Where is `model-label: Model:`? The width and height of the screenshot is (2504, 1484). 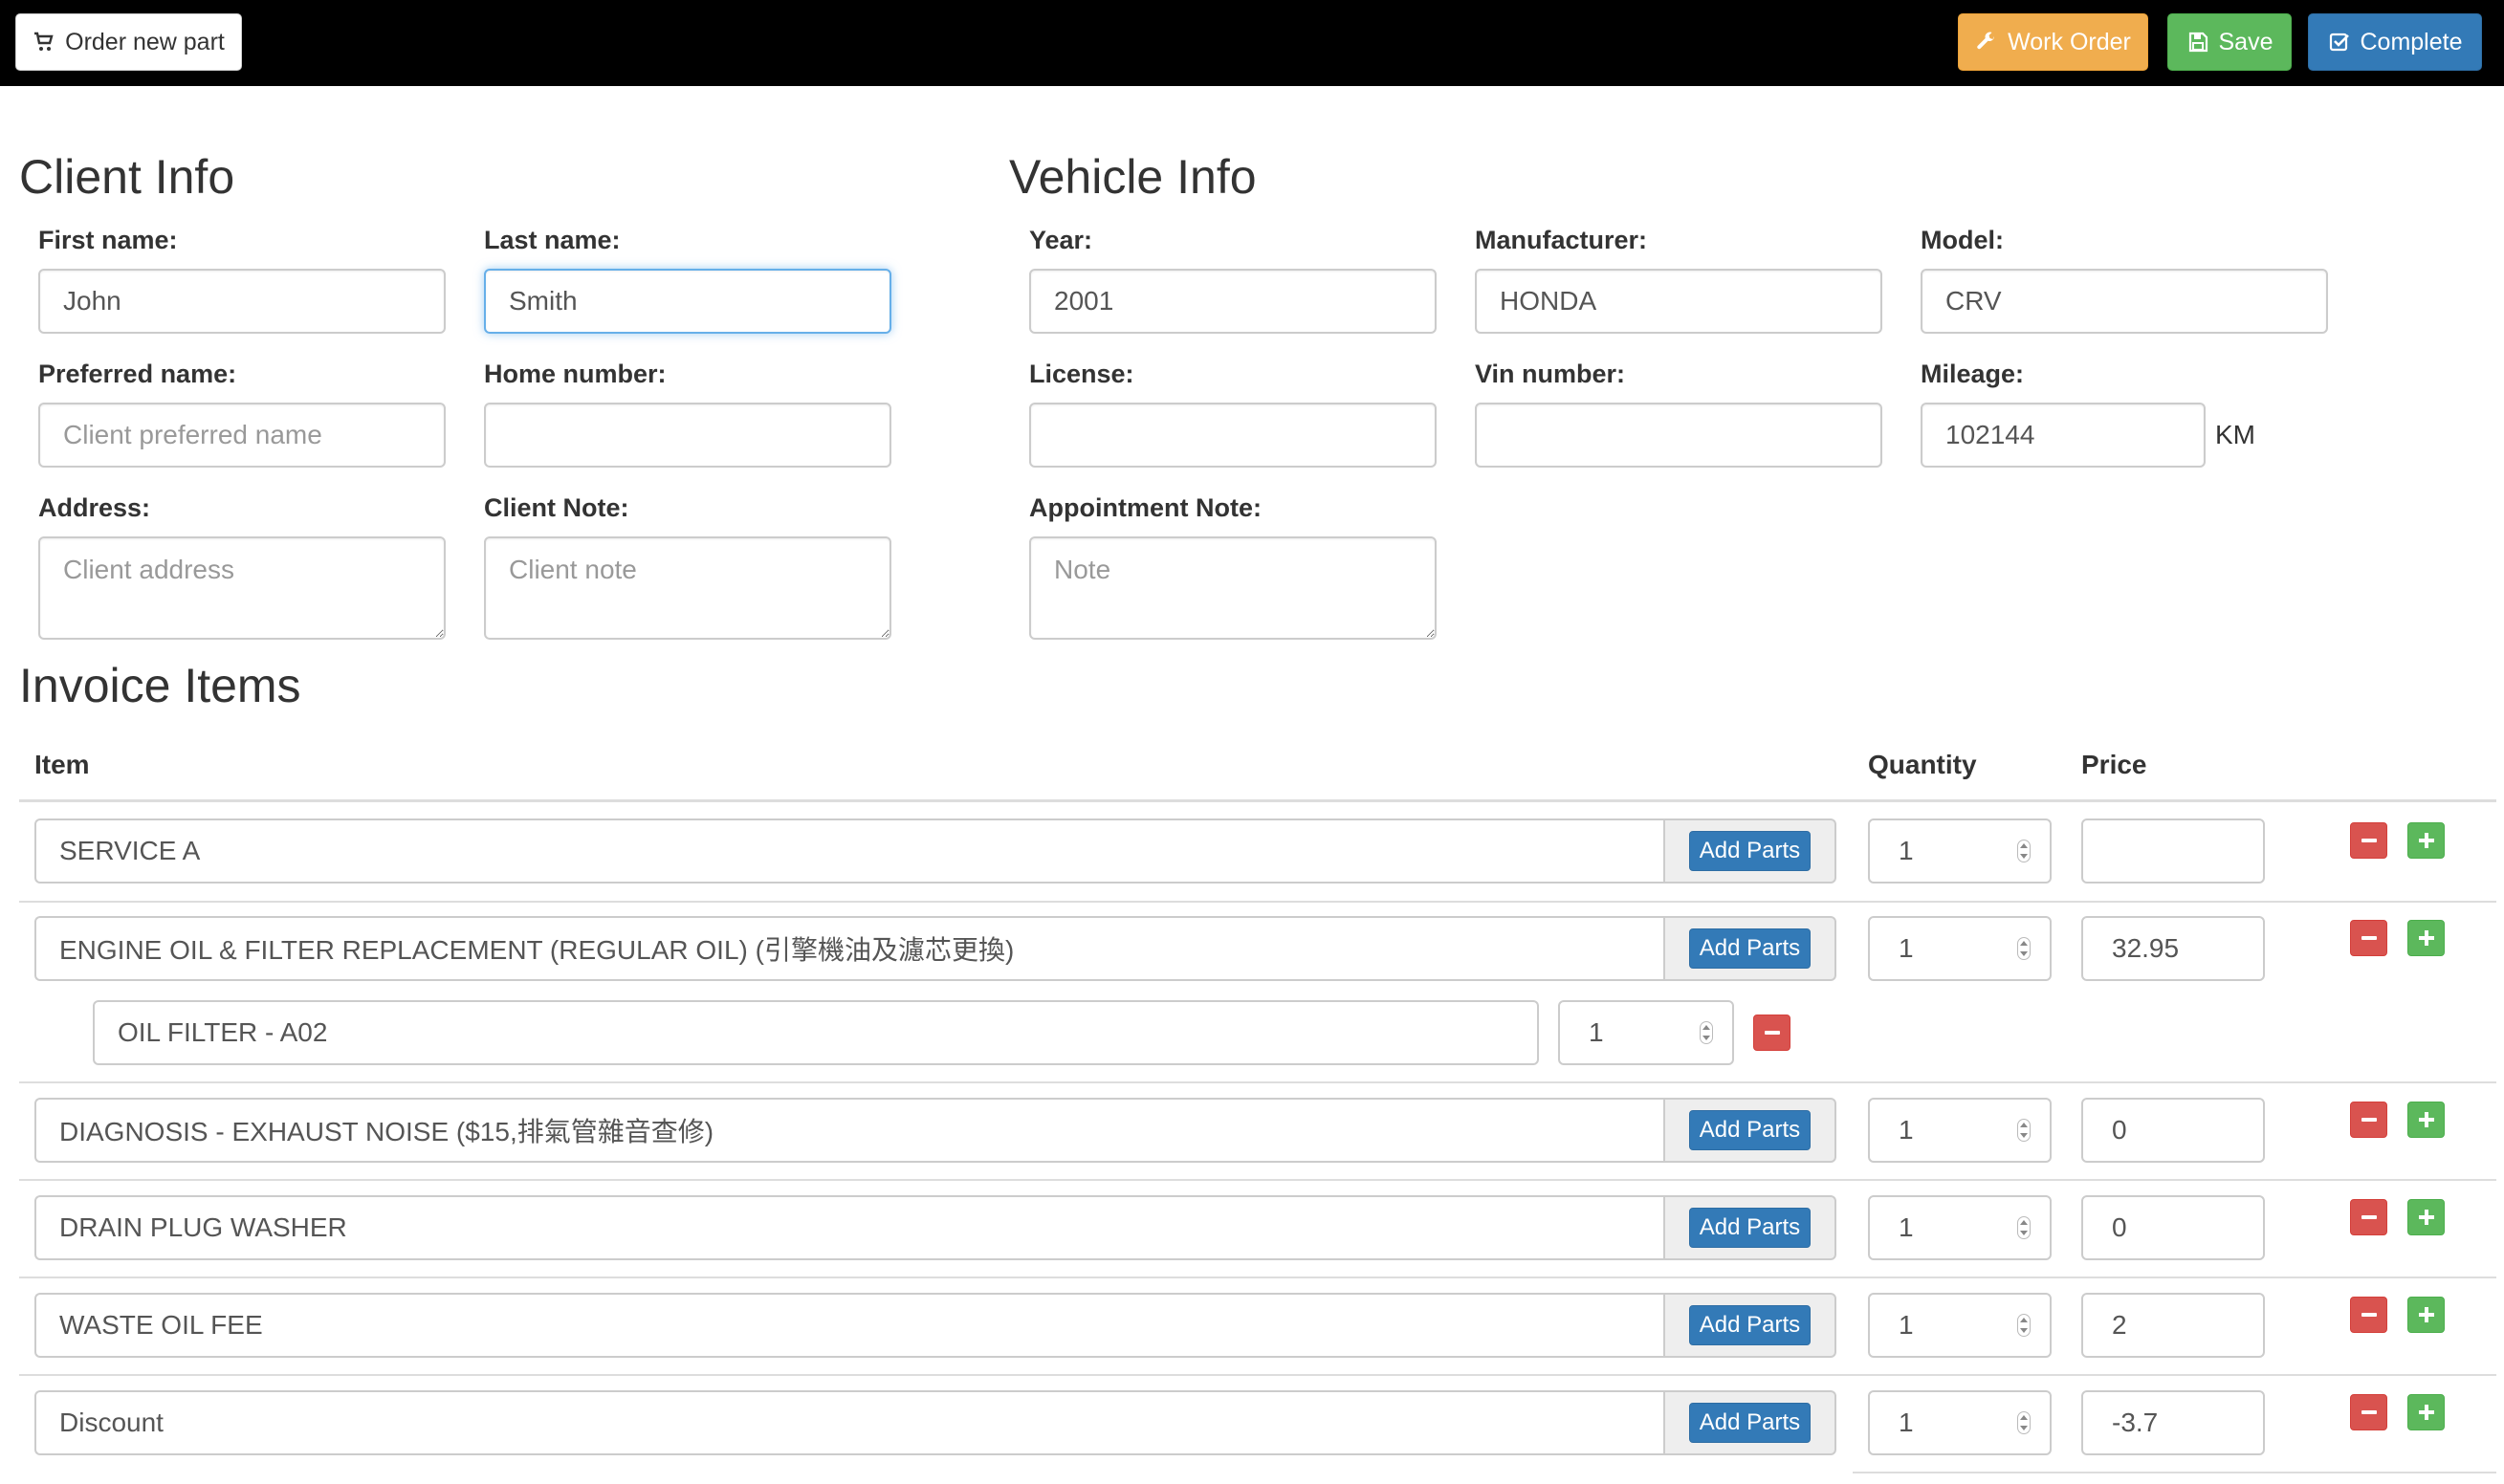
model-label: Model: is located at coordinates (1962, 240).